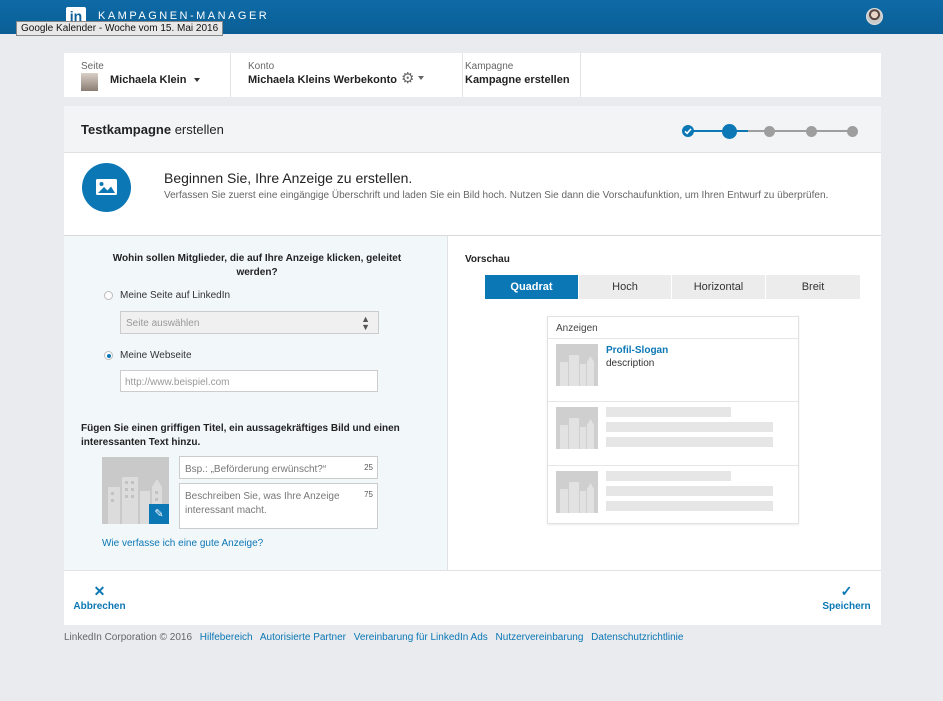 The height and width of the screenshot is (701, 943). I want to click on page-select: Seite auswählen ▲ ▼, so click(249, 322).